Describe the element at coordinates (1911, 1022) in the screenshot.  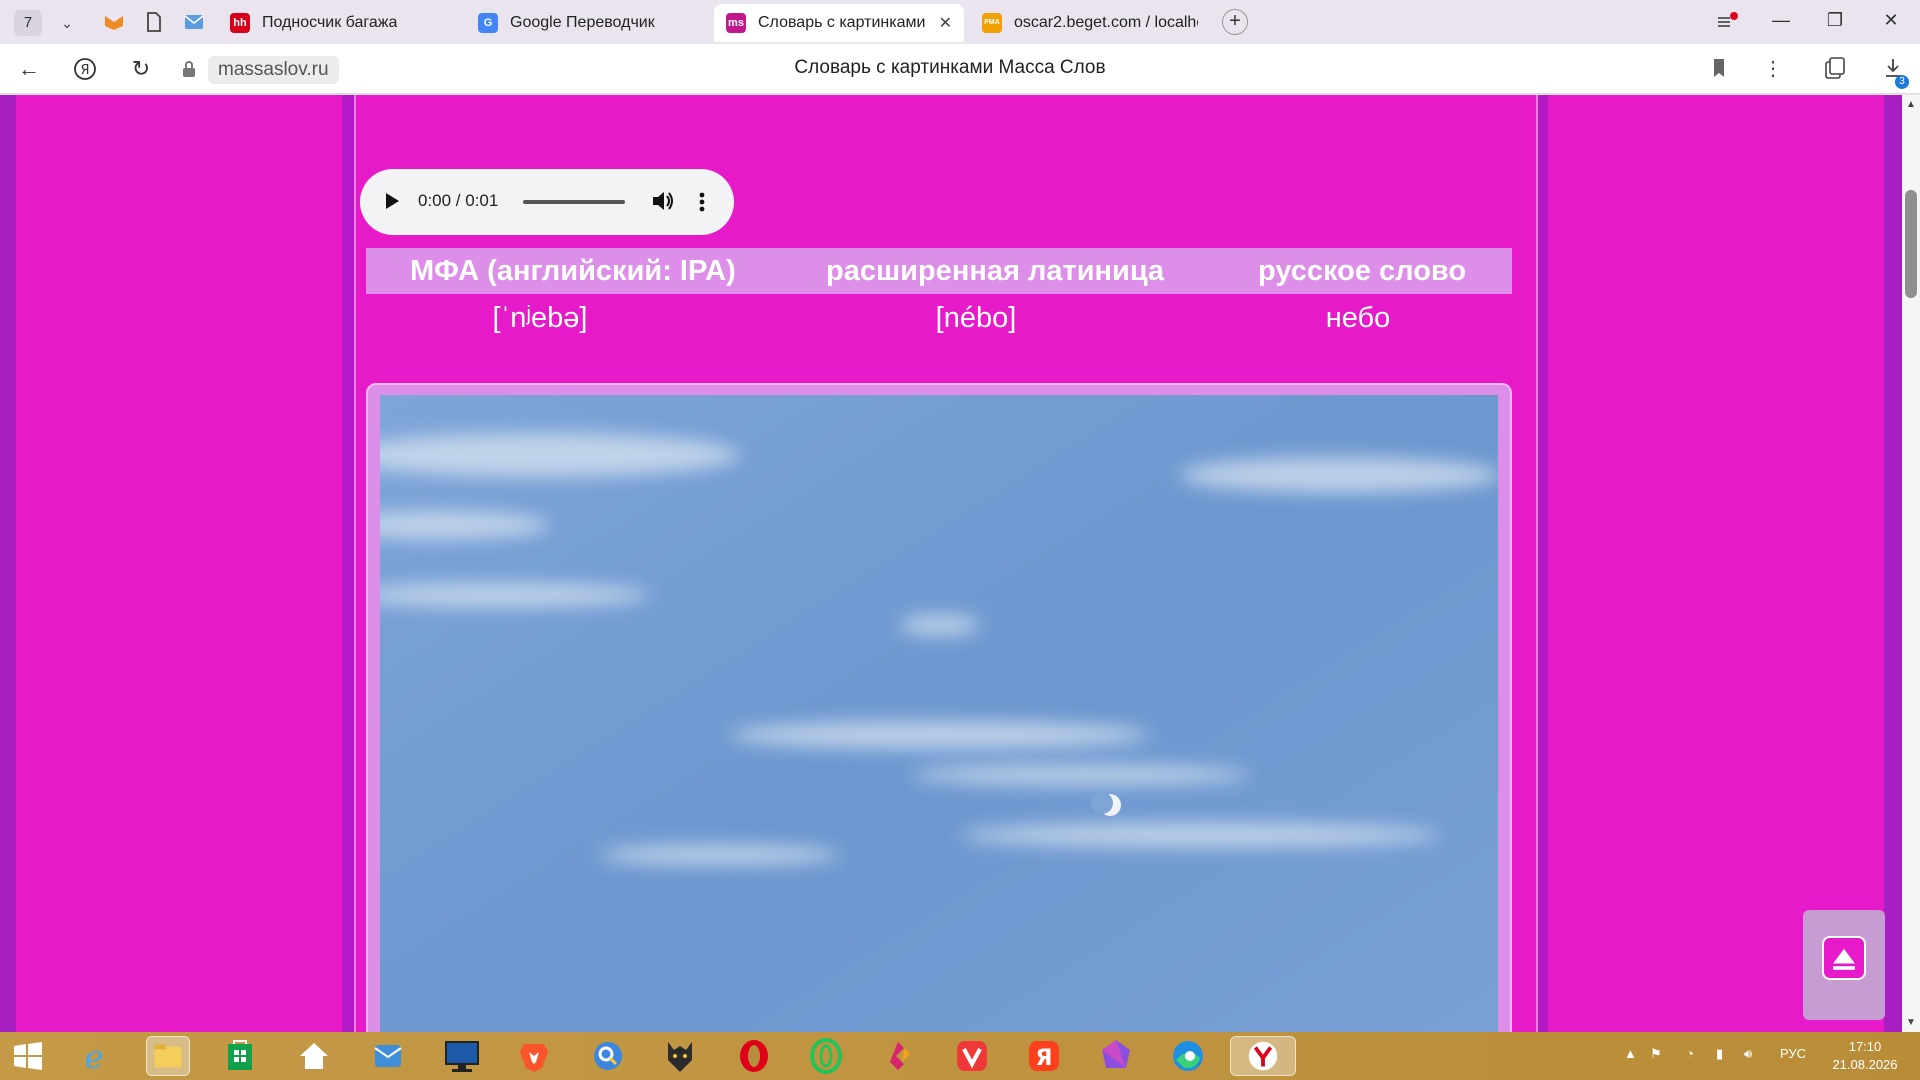
I see `scroll-down-arrow-icon: ▼` at that location.